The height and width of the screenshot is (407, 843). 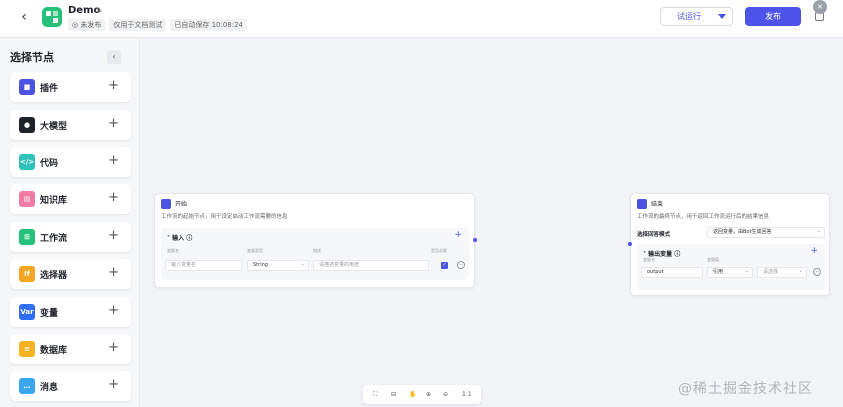 What do you see at coordinates (70, 349) in the screenshot?
I see `sidebar-item-database: ≡ 数据库 +` at bounding box center [70, 349].